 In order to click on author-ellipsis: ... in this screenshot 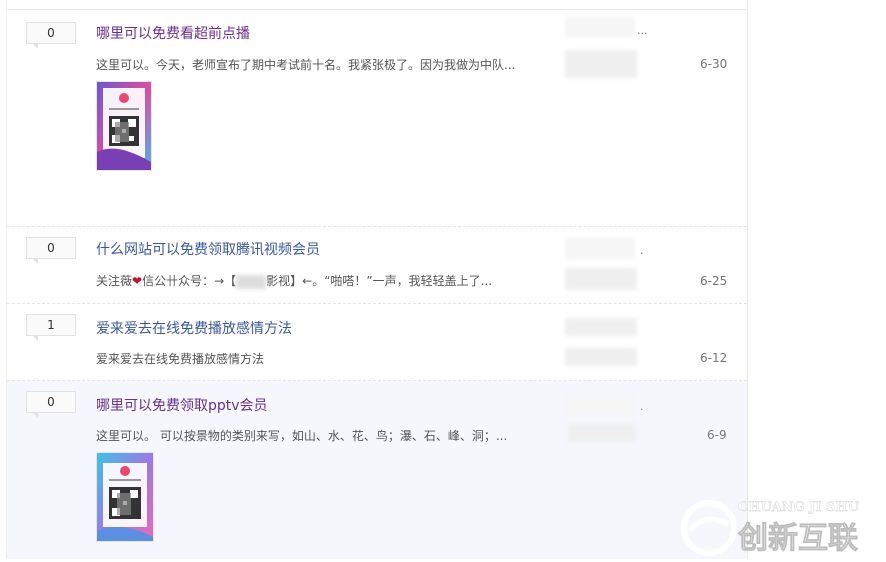, I will do `click(642, 30)`.